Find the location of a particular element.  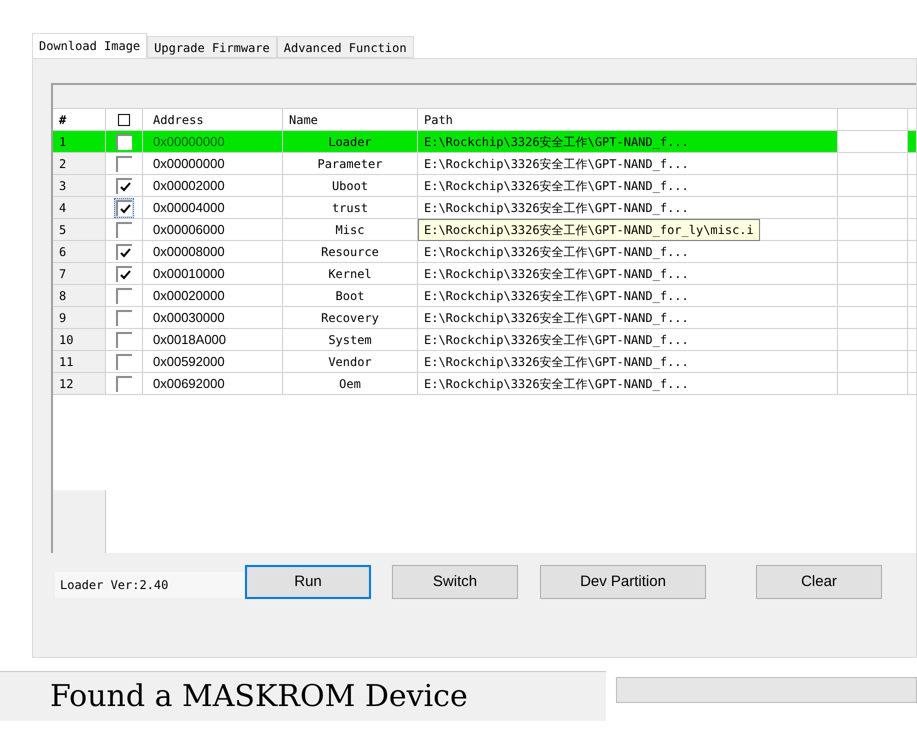

row-number: 5 is located at coordinates (62, 230).